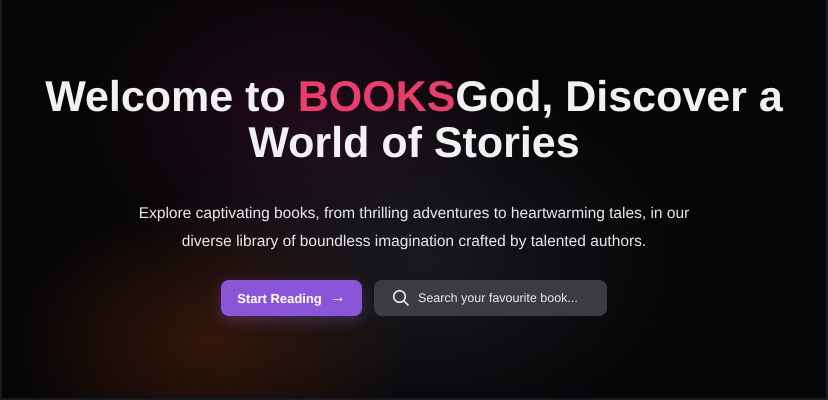  I want to click on start-reading-button: Start Reading →, so click(291, 298).